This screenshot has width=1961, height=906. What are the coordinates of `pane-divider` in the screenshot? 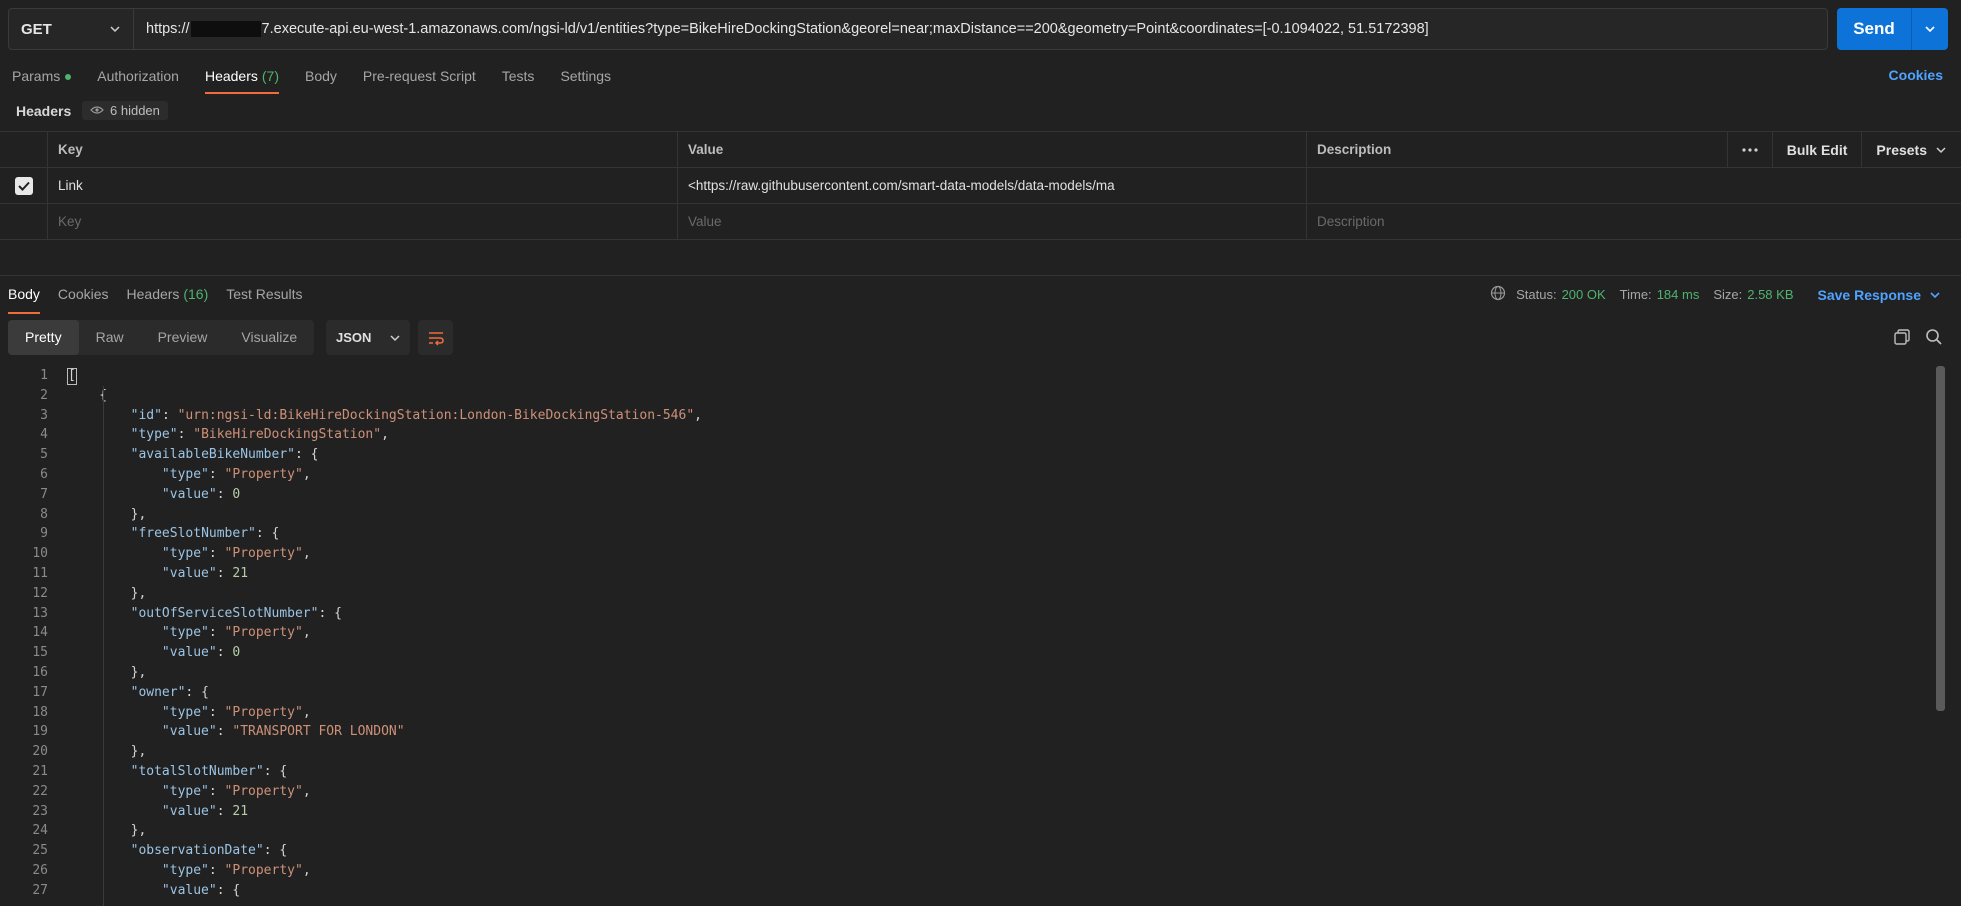 It's located at (980, 275).